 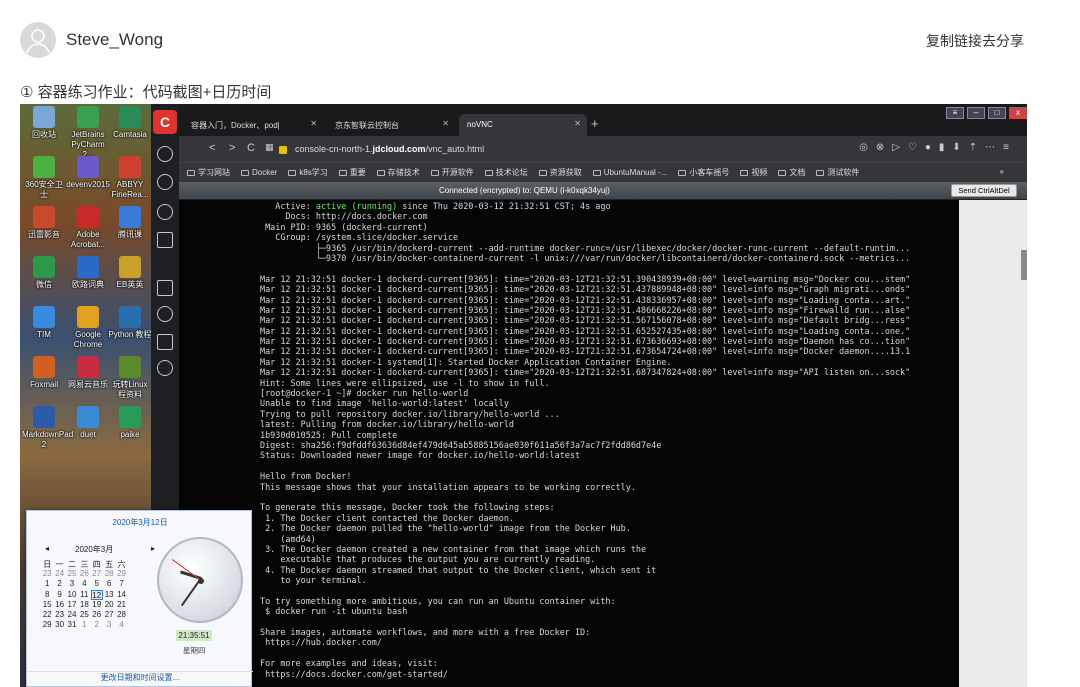 I want to click on maximize-button: □, so click(x=997, y=113).